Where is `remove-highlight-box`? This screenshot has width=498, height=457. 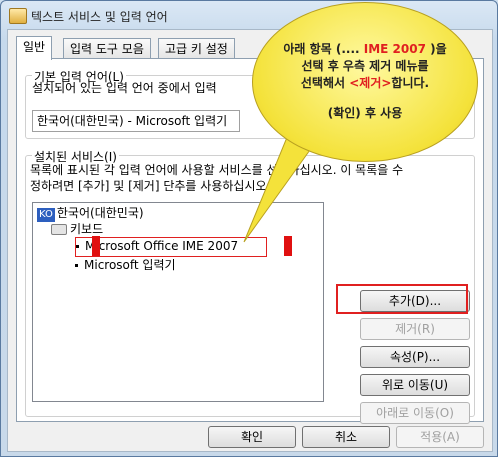 remove-highlight-box is located at coordinates (402, 299).